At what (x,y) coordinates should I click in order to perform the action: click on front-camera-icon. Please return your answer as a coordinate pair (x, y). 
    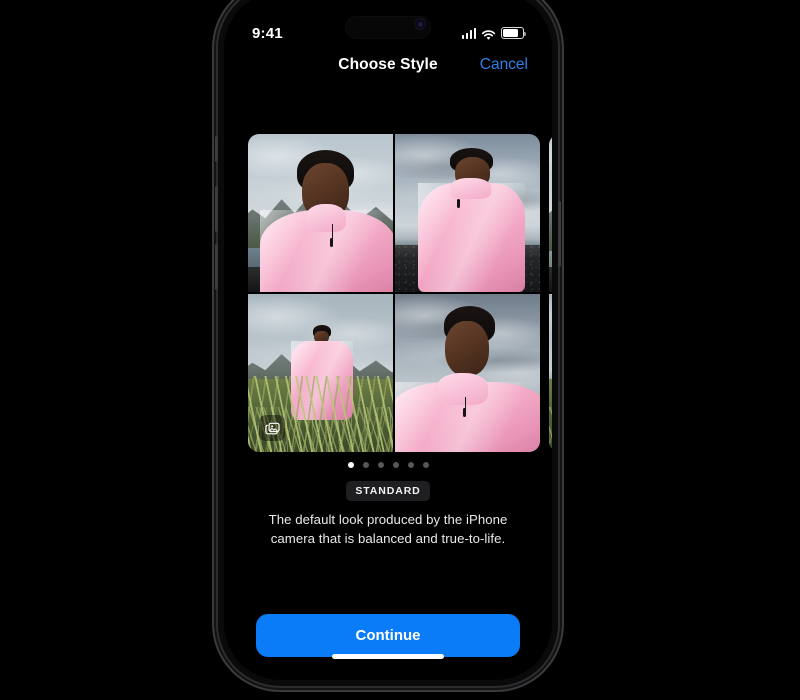
    Looking at the image, I should click on (420, 24).